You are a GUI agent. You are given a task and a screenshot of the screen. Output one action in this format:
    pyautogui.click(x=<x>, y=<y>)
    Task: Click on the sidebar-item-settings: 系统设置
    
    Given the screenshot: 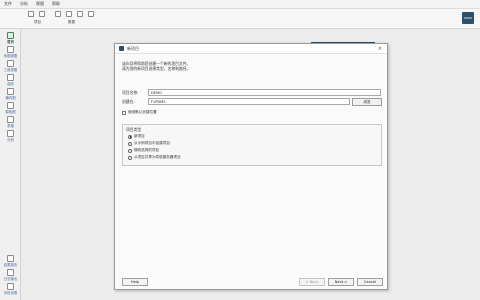 What is the action you would take?
    pyautogui.click(x=10, y=289)
    